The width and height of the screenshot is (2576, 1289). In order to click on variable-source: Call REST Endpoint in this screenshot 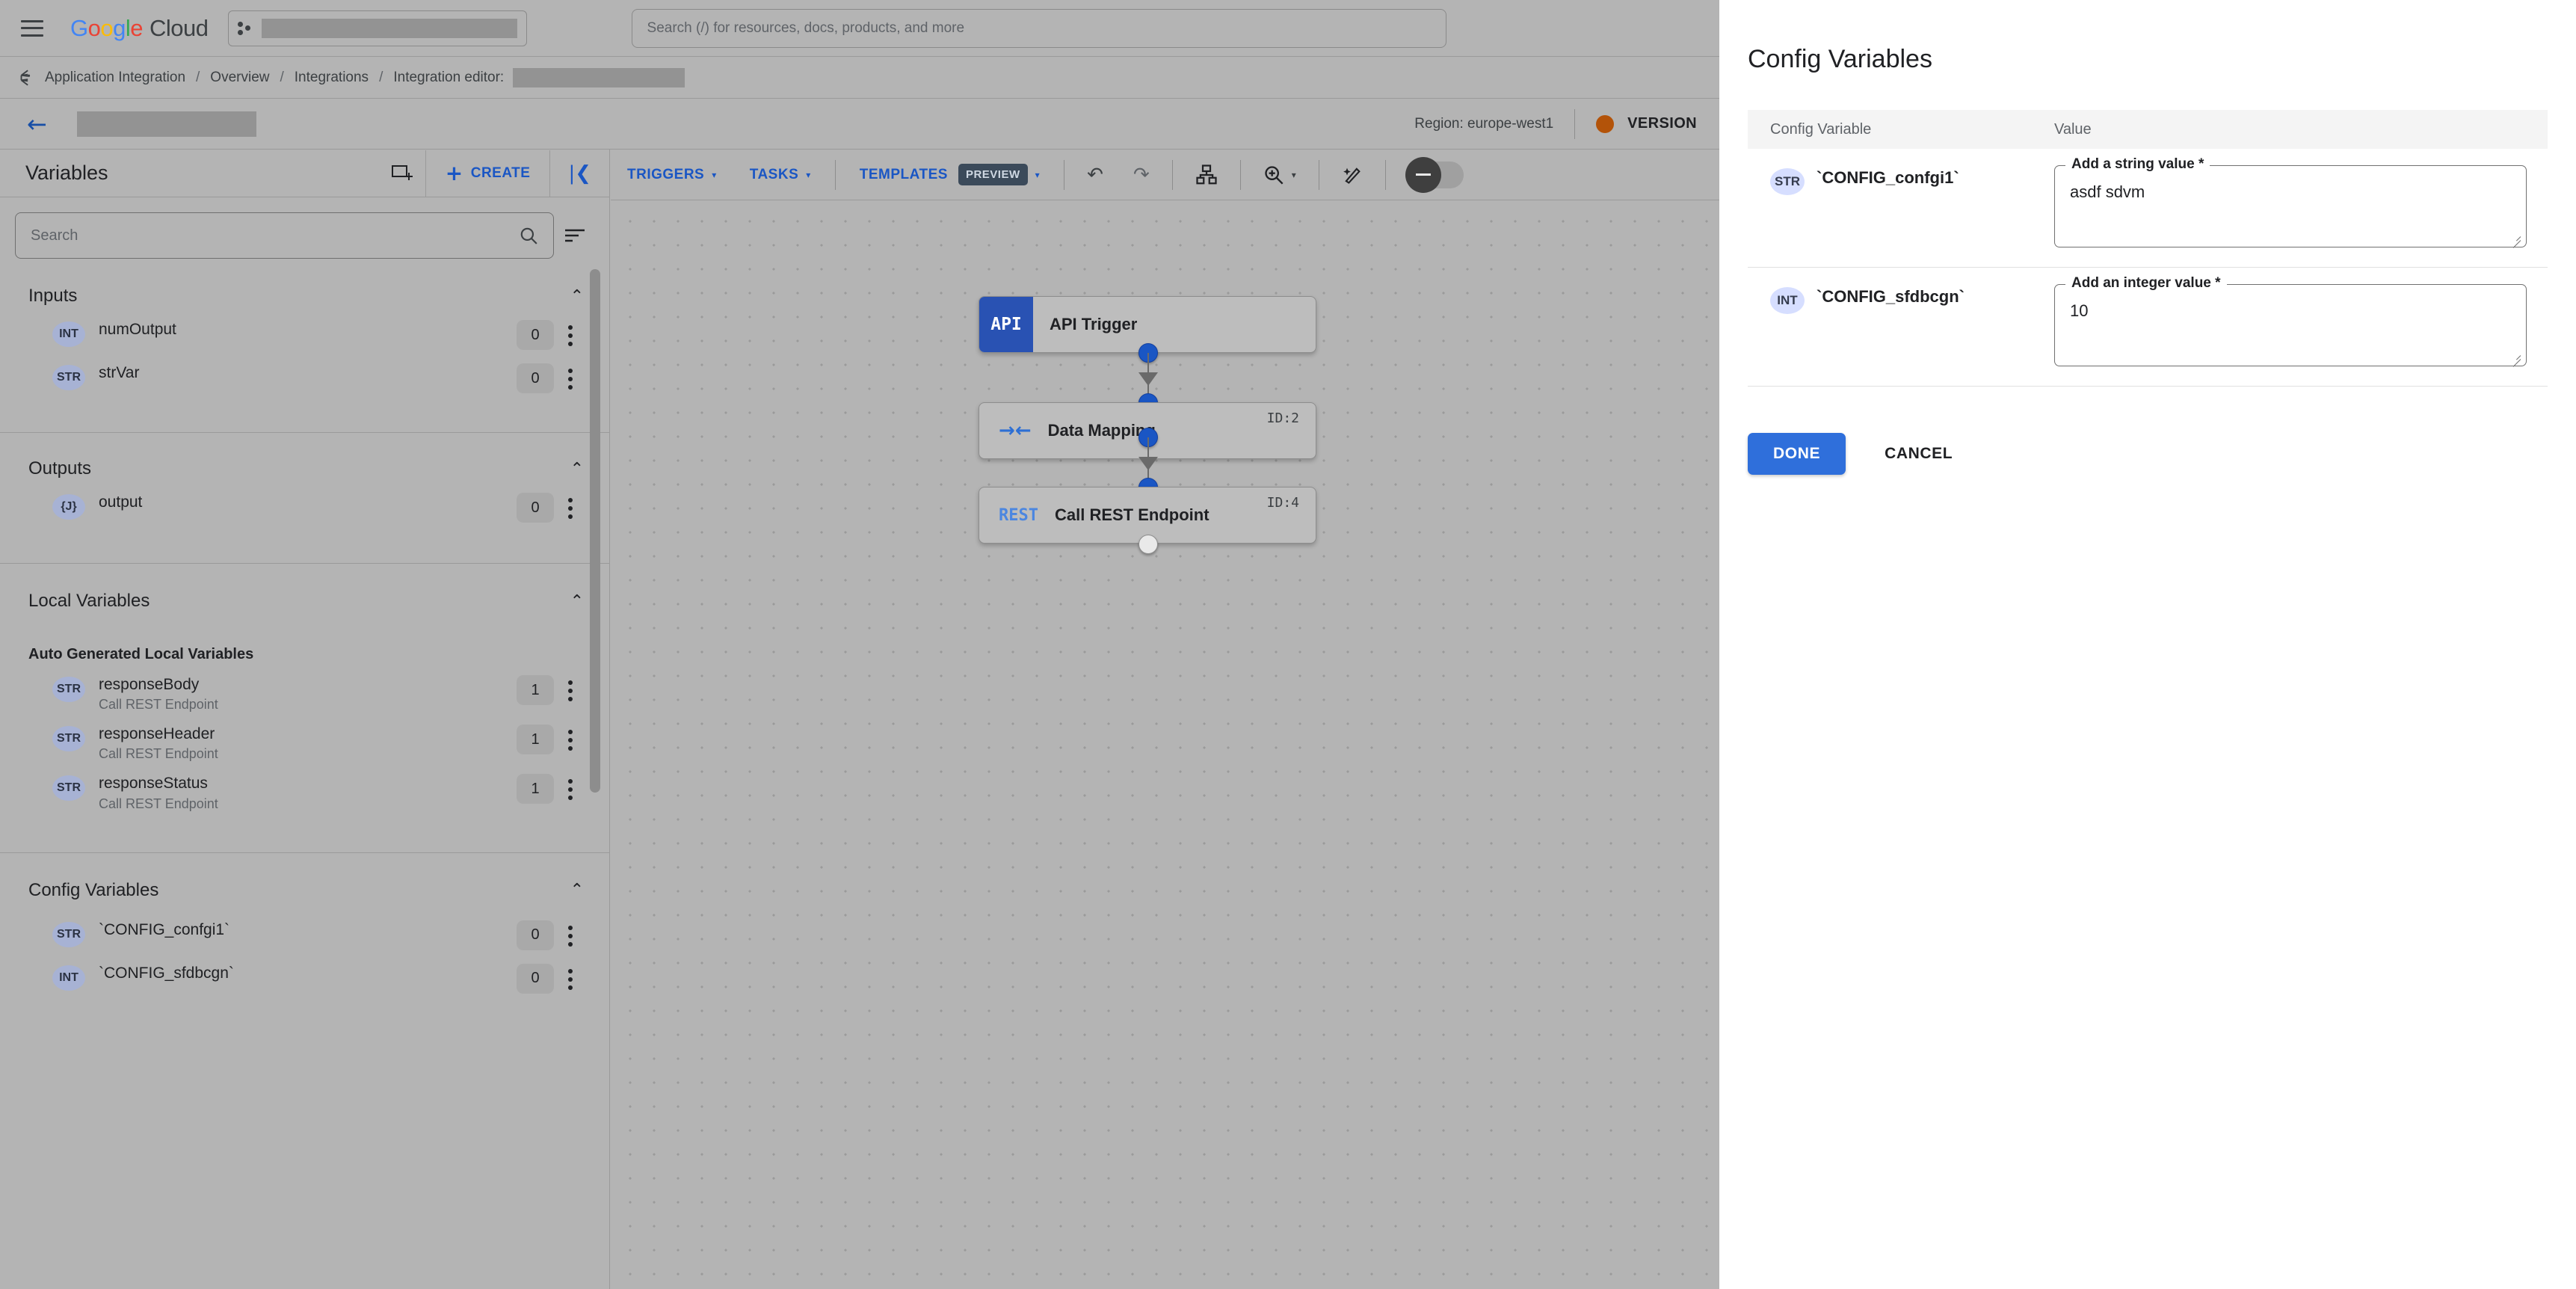, I will do `click(158, 705)`.